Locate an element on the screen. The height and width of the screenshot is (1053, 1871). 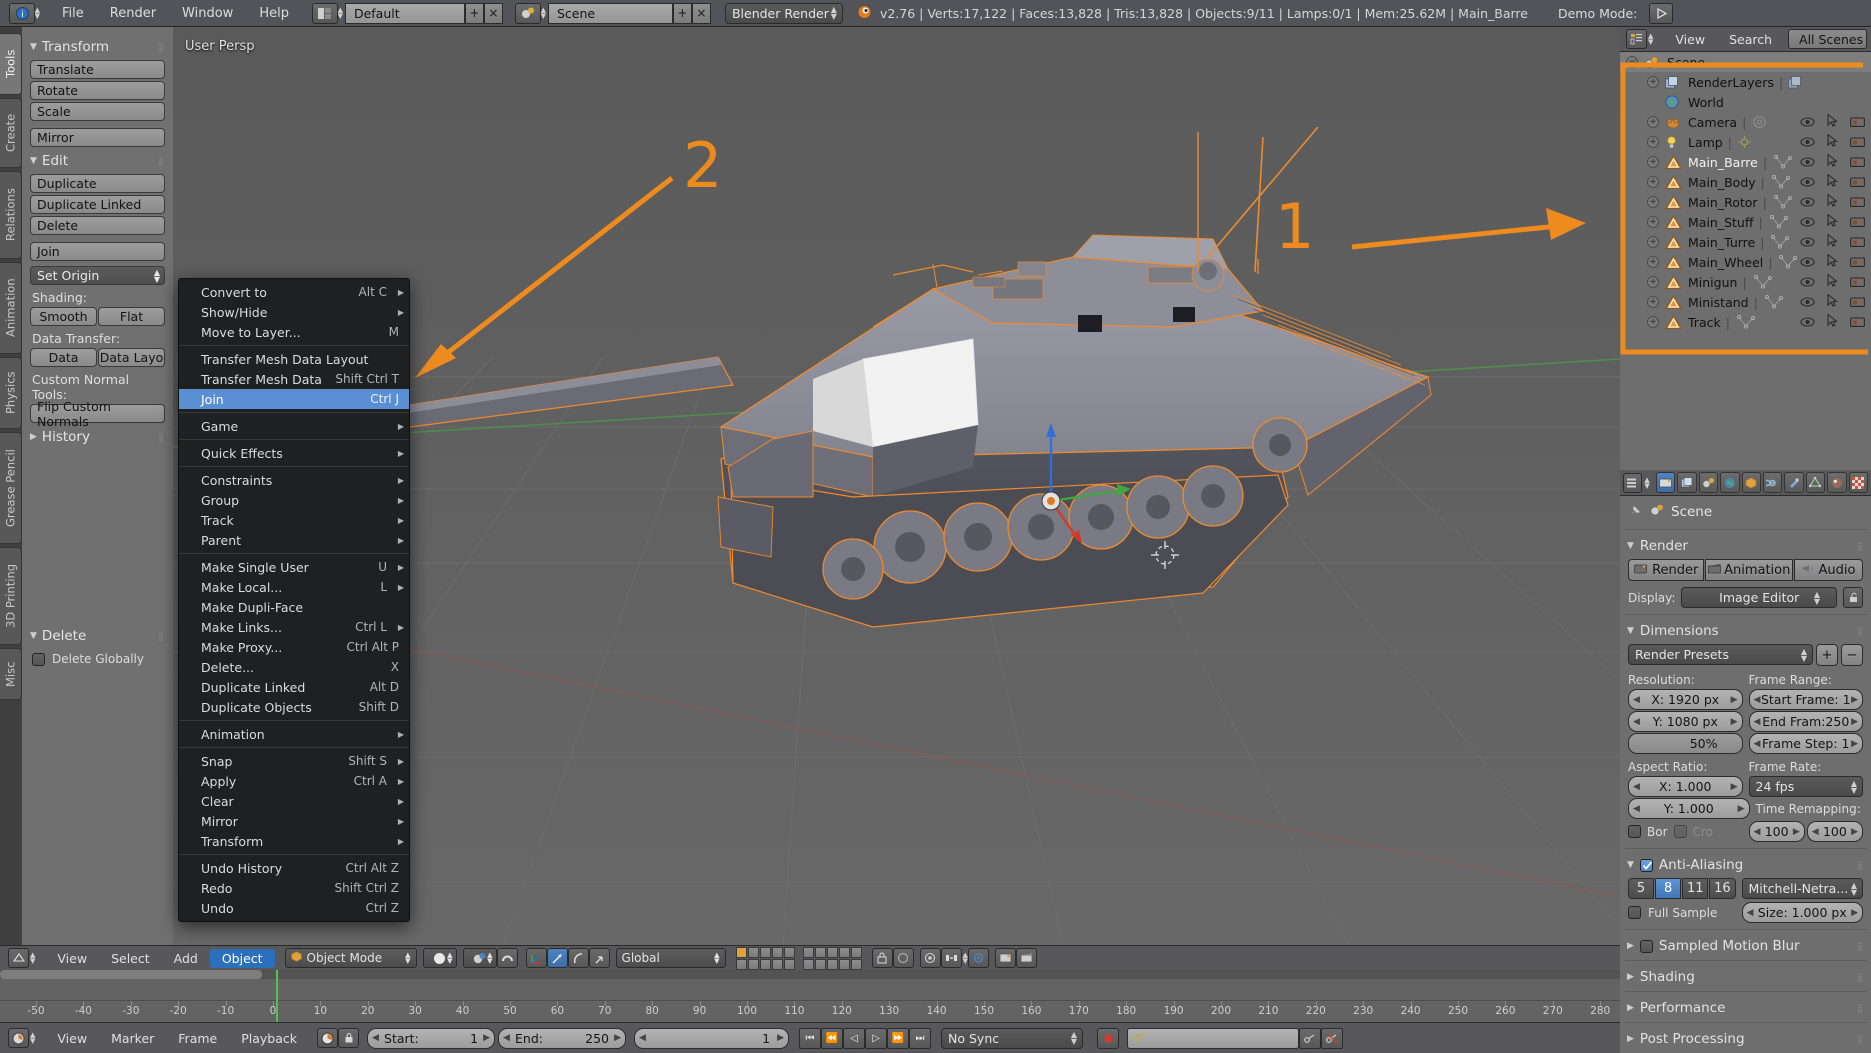
interaction-mode-dropdown: Object Mode ▲ ▼ is located at coordinates (350, 958).